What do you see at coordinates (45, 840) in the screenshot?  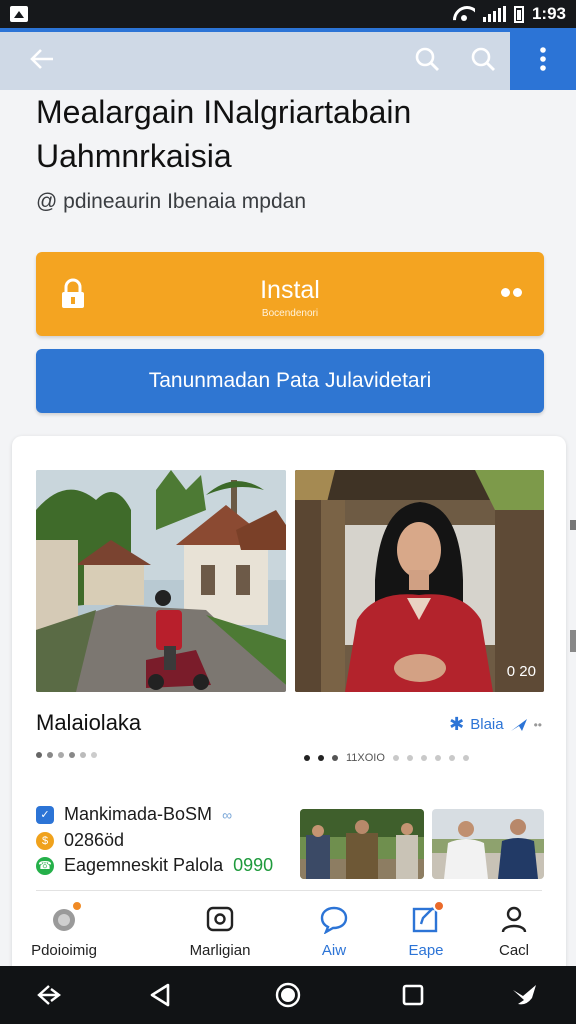 I see `coin-icon: $` at bounding box center [45, 840].